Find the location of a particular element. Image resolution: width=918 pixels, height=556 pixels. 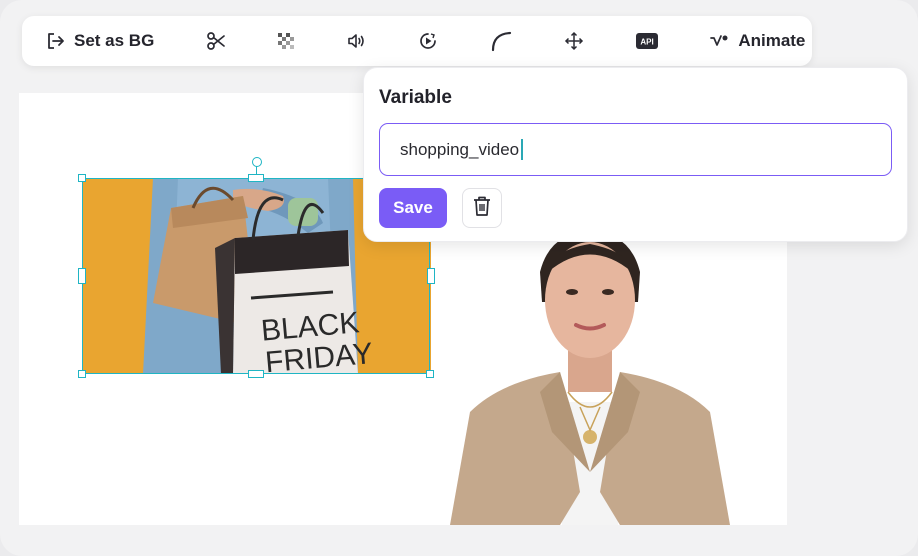

text-cursor is located at coordinates (522, 149).